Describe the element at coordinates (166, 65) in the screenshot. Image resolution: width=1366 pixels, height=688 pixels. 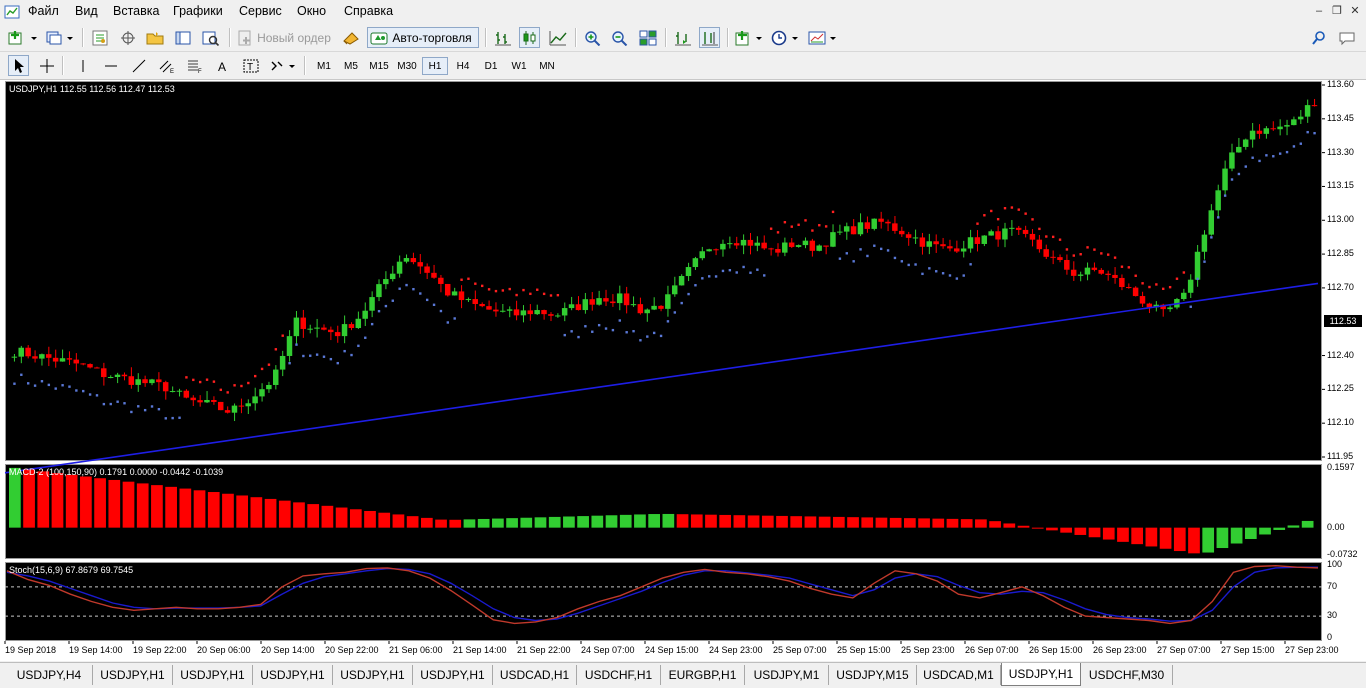
I see `equidistant-channel-button: E` at that location.